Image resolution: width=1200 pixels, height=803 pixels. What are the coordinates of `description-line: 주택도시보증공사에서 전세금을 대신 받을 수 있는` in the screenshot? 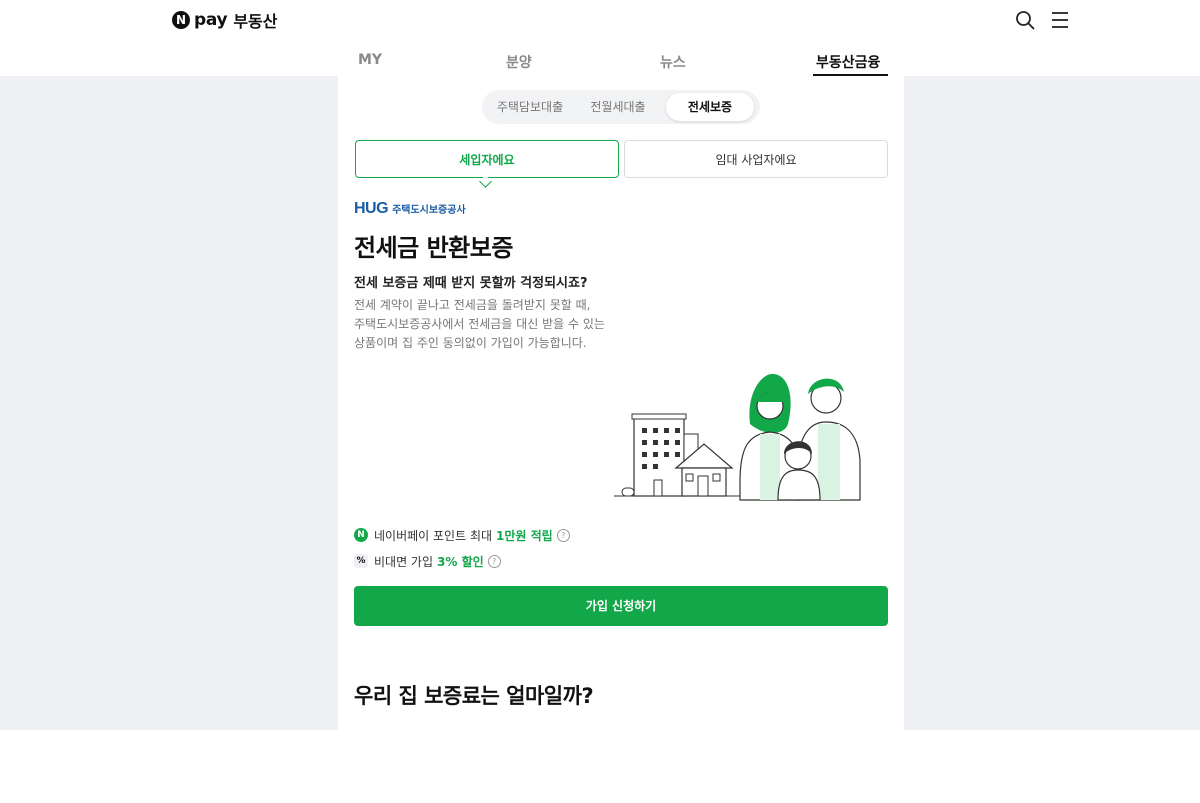 It's located at (479, 324).